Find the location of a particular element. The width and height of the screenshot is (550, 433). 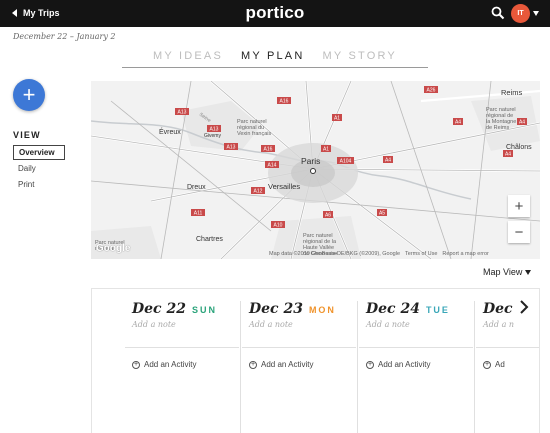

road-label: A11 is located at coordinates (198, 214).